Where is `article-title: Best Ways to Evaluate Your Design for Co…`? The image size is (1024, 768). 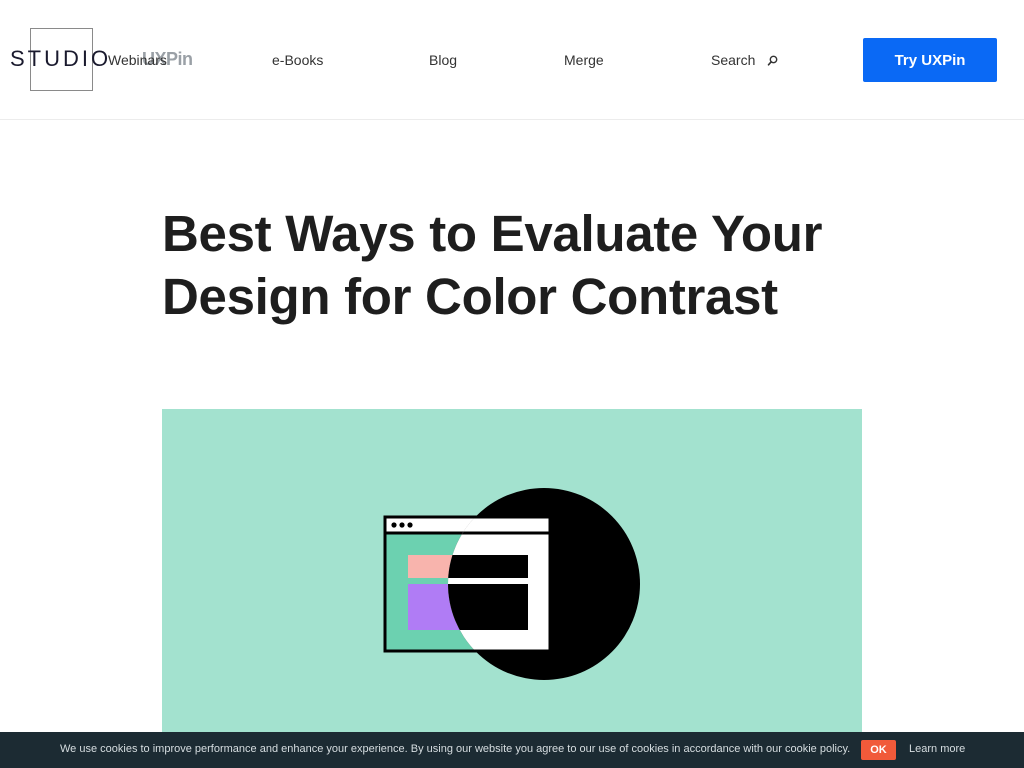 article-title: Best Ways to Evaluate Your Design for Co… is located at coordinates (492, 265).